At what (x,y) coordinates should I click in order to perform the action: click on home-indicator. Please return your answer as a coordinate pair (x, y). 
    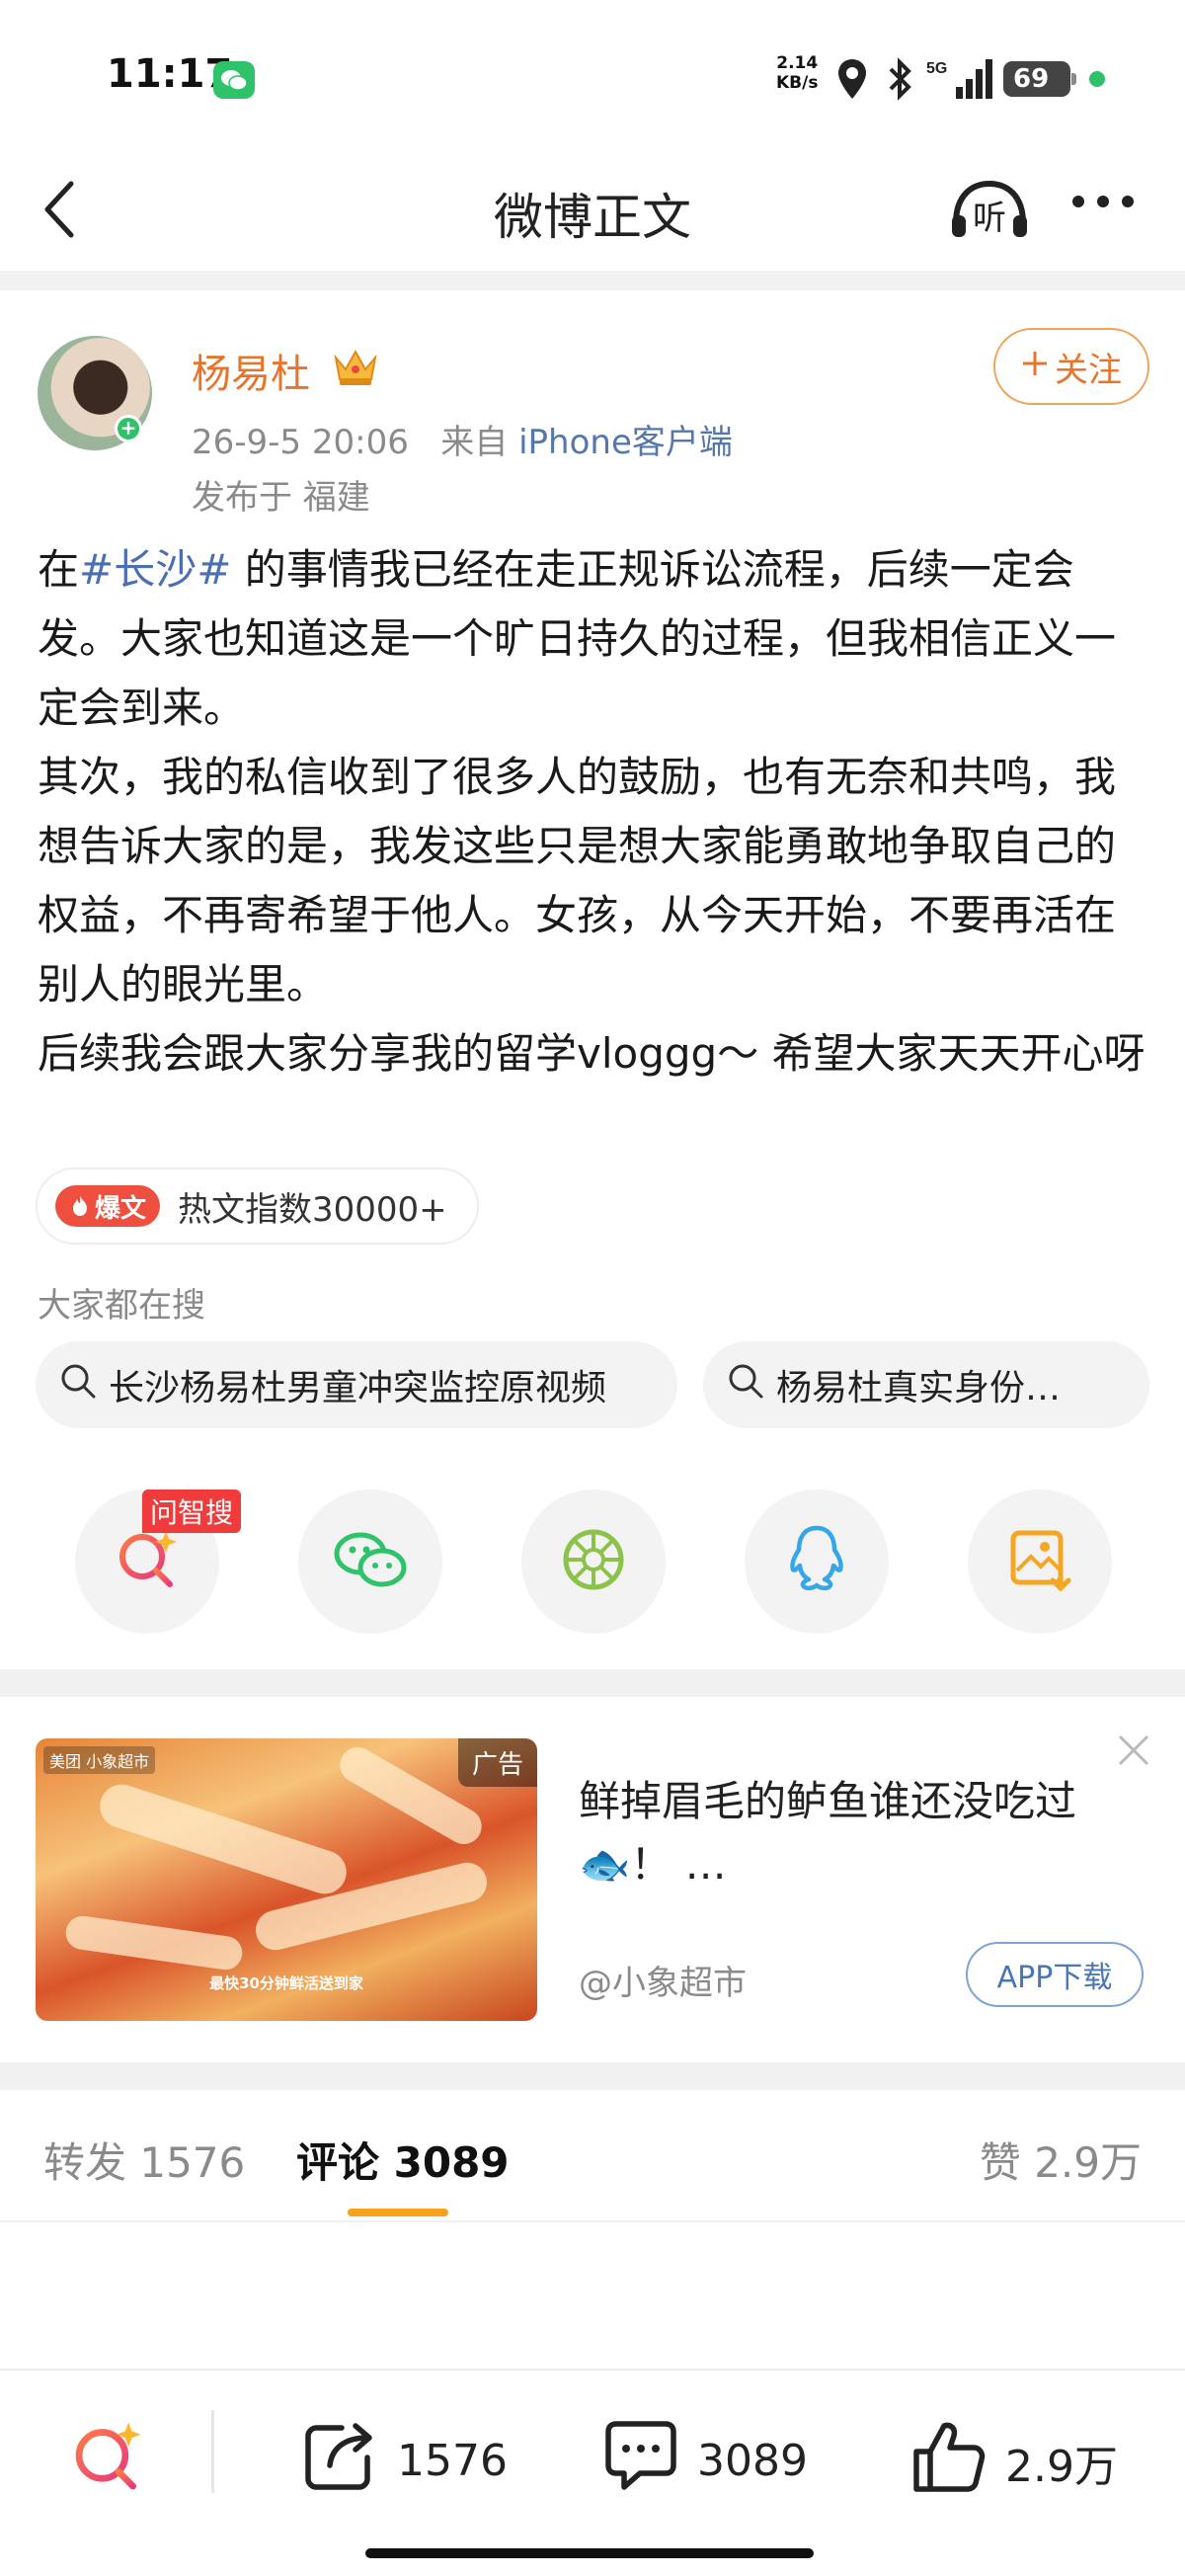
    Looking at the image, I should click on (590, 2553).